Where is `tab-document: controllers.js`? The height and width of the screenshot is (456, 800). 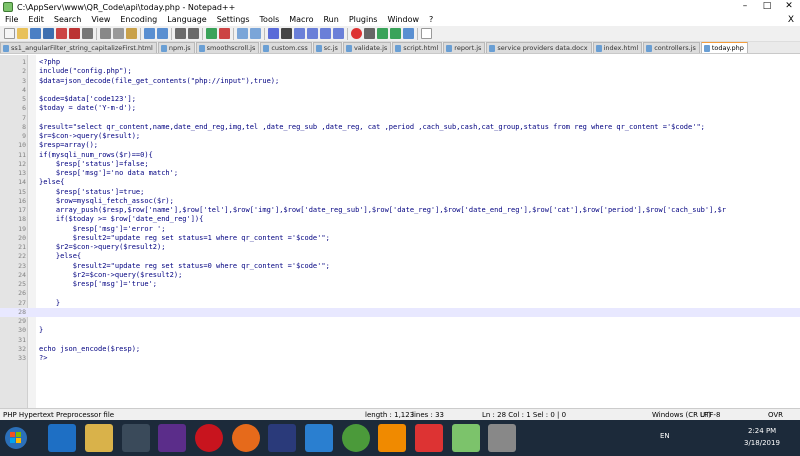
tab-document: controllers.js is located at coordinates (671, 47).